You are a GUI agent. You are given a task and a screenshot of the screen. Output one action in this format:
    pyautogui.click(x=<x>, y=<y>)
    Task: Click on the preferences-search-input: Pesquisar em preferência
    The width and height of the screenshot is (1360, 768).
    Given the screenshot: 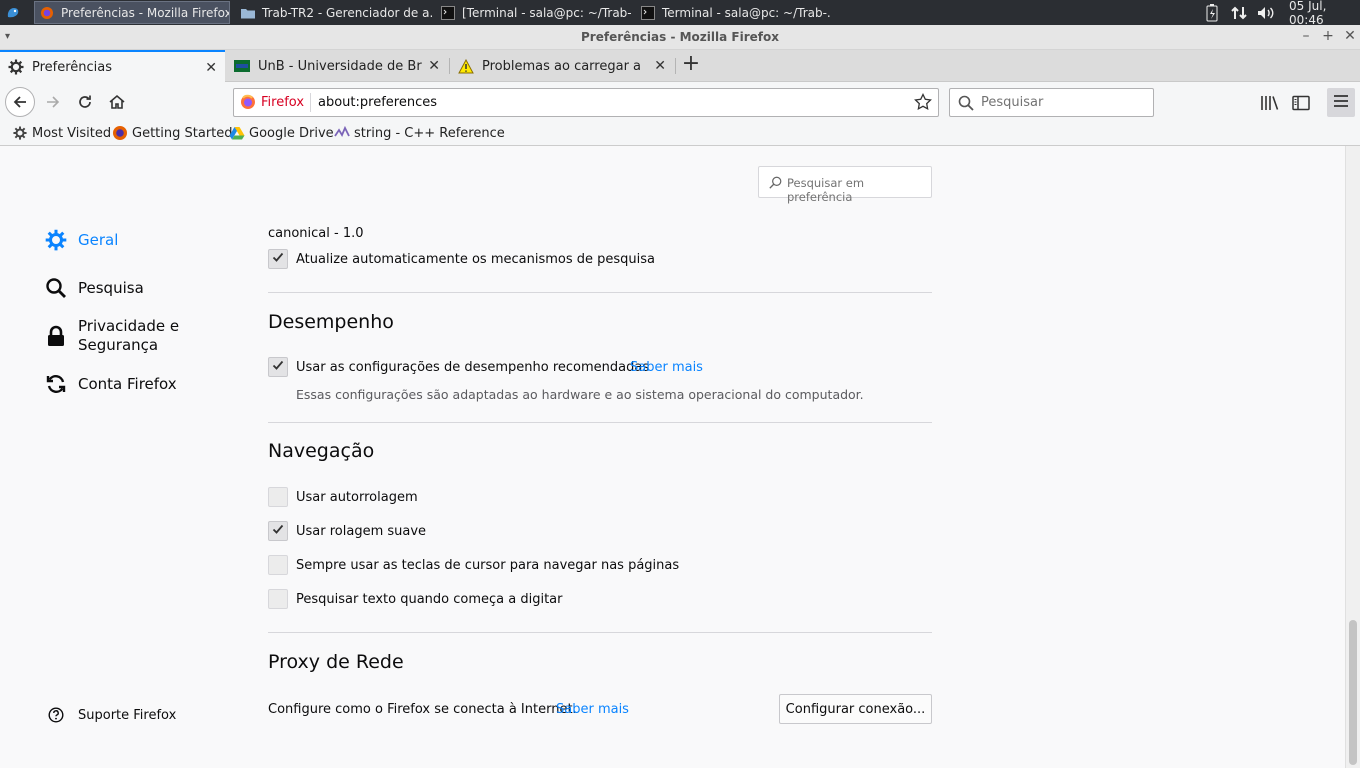 What is the action you would take?
    pyautogui.click(x=845, y=185)
    